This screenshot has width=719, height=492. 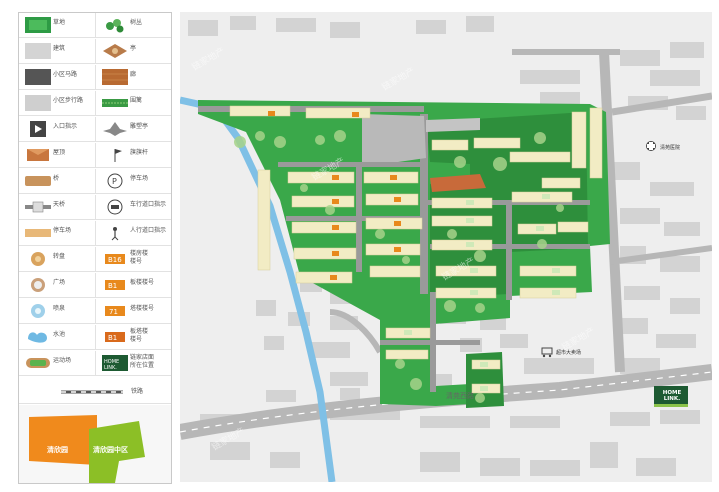 I want to click on legend-item-label: 建筑, so click(x=59, y=48).